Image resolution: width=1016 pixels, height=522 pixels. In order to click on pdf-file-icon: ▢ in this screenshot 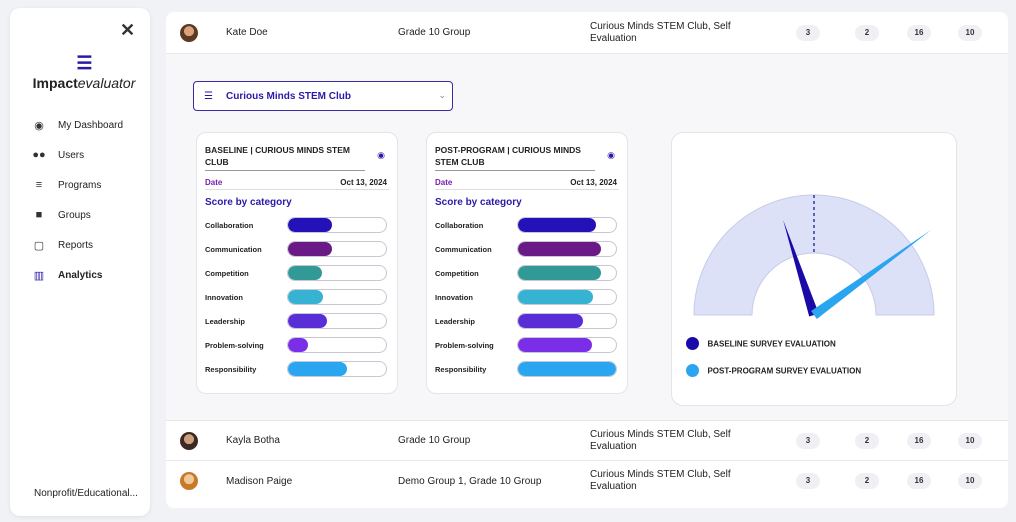, I will do `click(39, 245)`.